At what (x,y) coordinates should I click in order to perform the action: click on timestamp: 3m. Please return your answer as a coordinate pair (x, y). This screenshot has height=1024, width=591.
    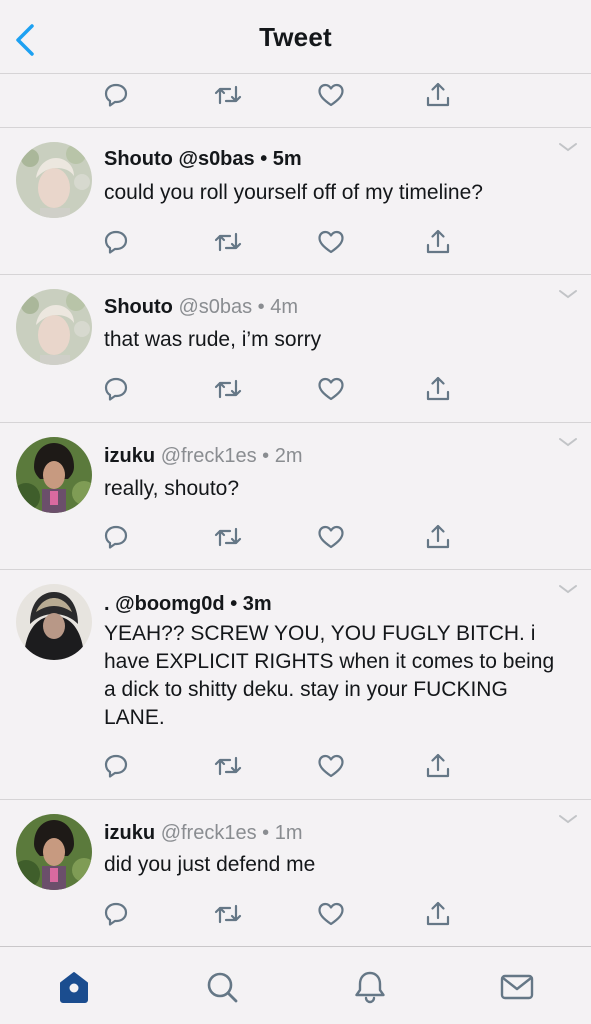
    Looking at the image, I should click on (257, 604).